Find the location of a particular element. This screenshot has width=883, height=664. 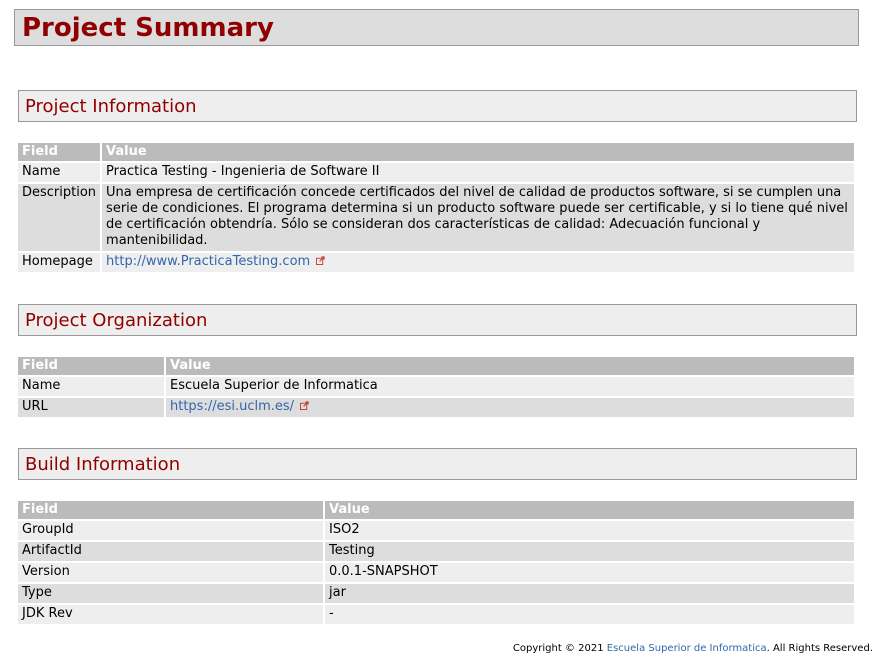

section-header-build-information: Build Information is located at coordinates (437, 464).